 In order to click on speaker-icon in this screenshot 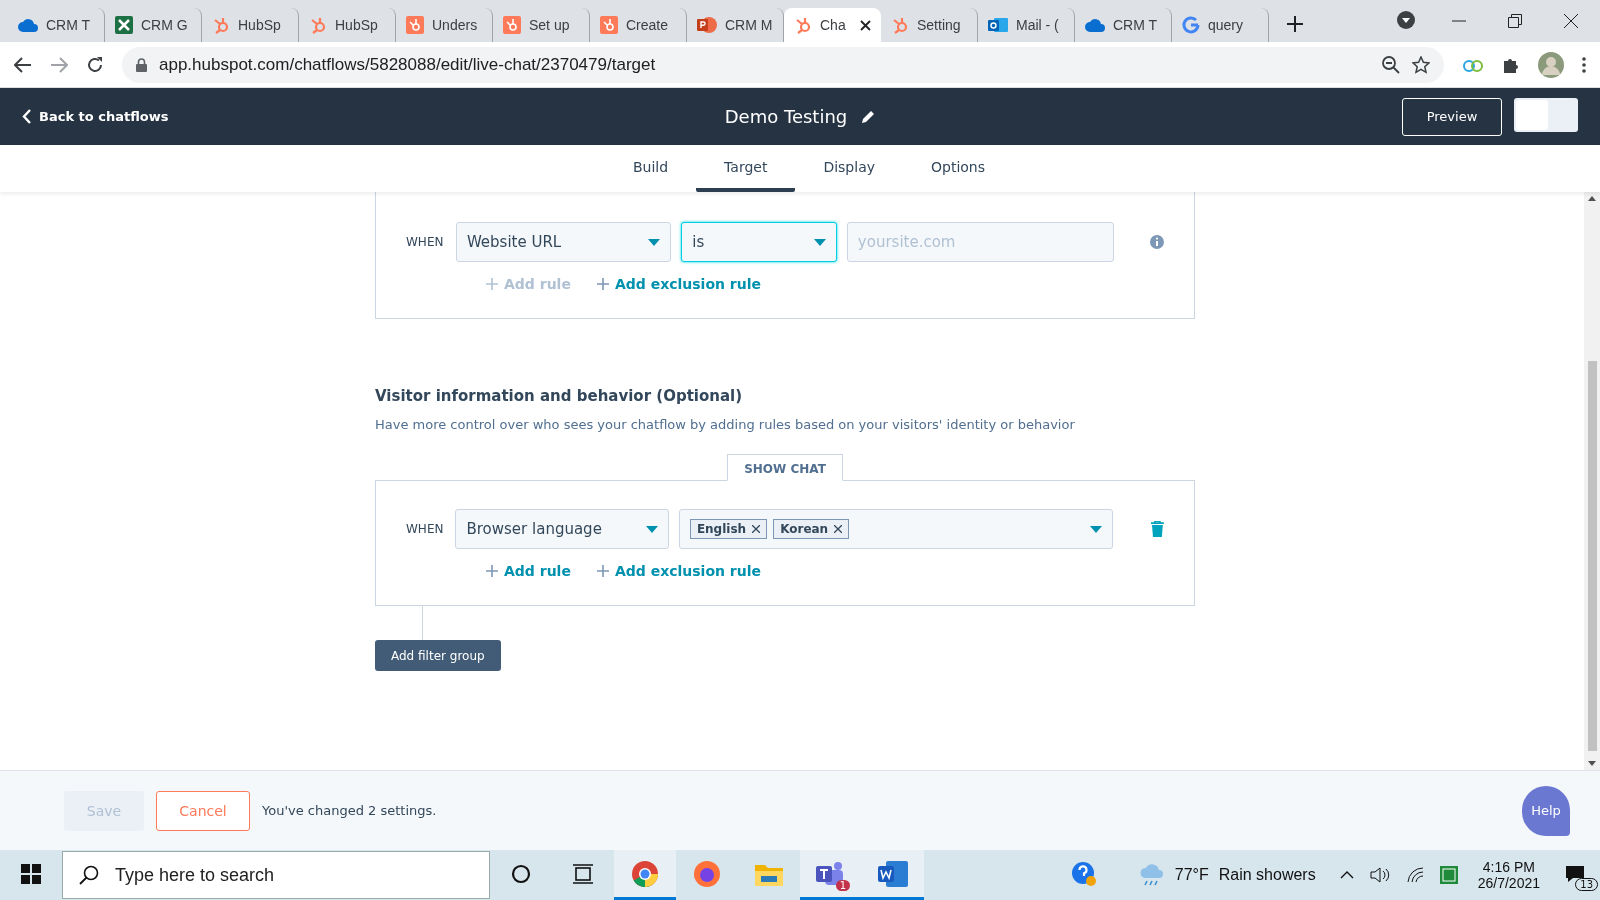, I will do `click(1379, 875)`.